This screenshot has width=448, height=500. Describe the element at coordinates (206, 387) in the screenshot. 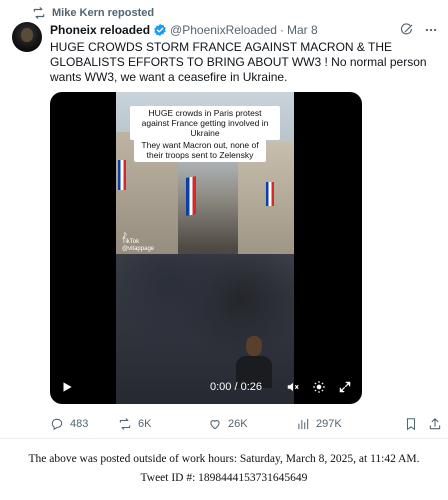

I see `video-controls: 0:00 / 0:26` at that location.